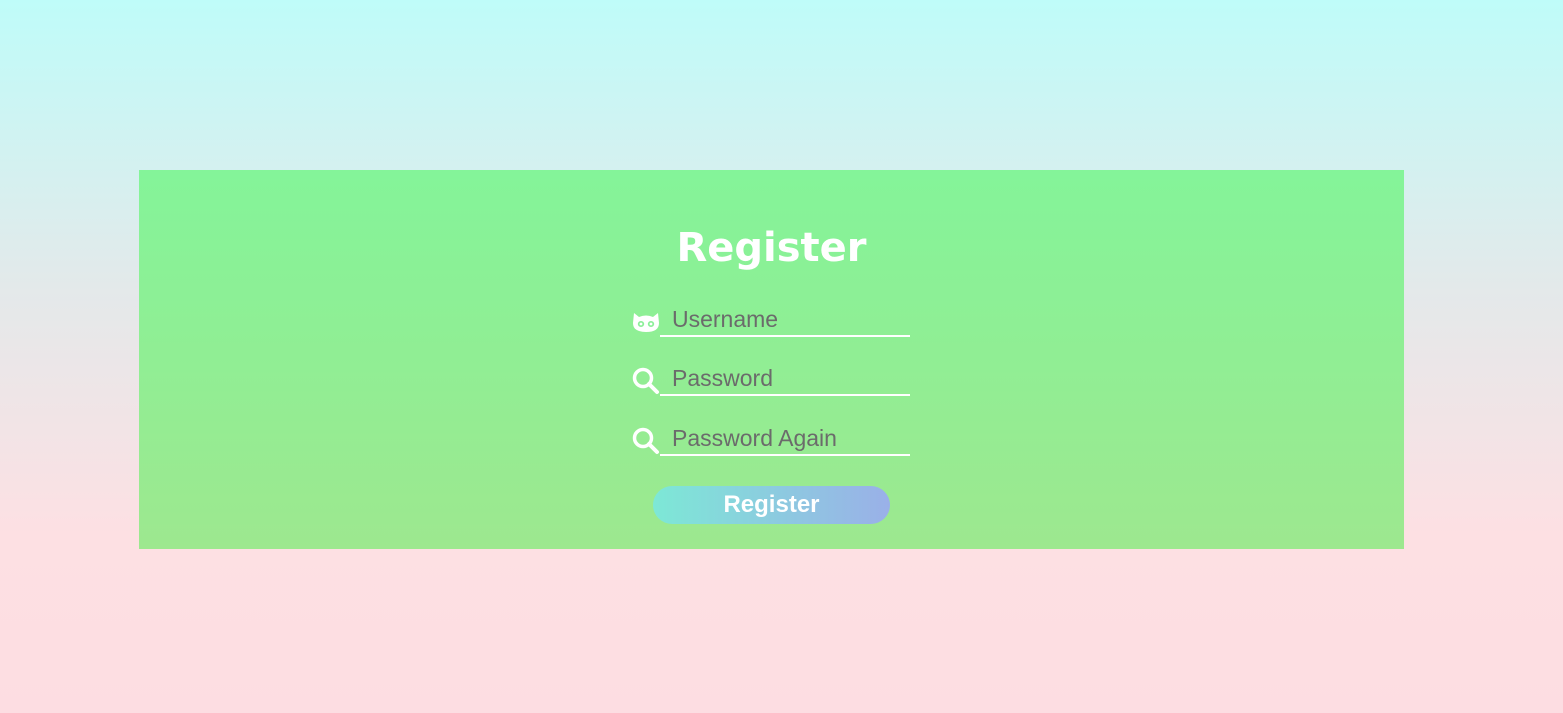  I want to click on username-field, so click(771, 321).